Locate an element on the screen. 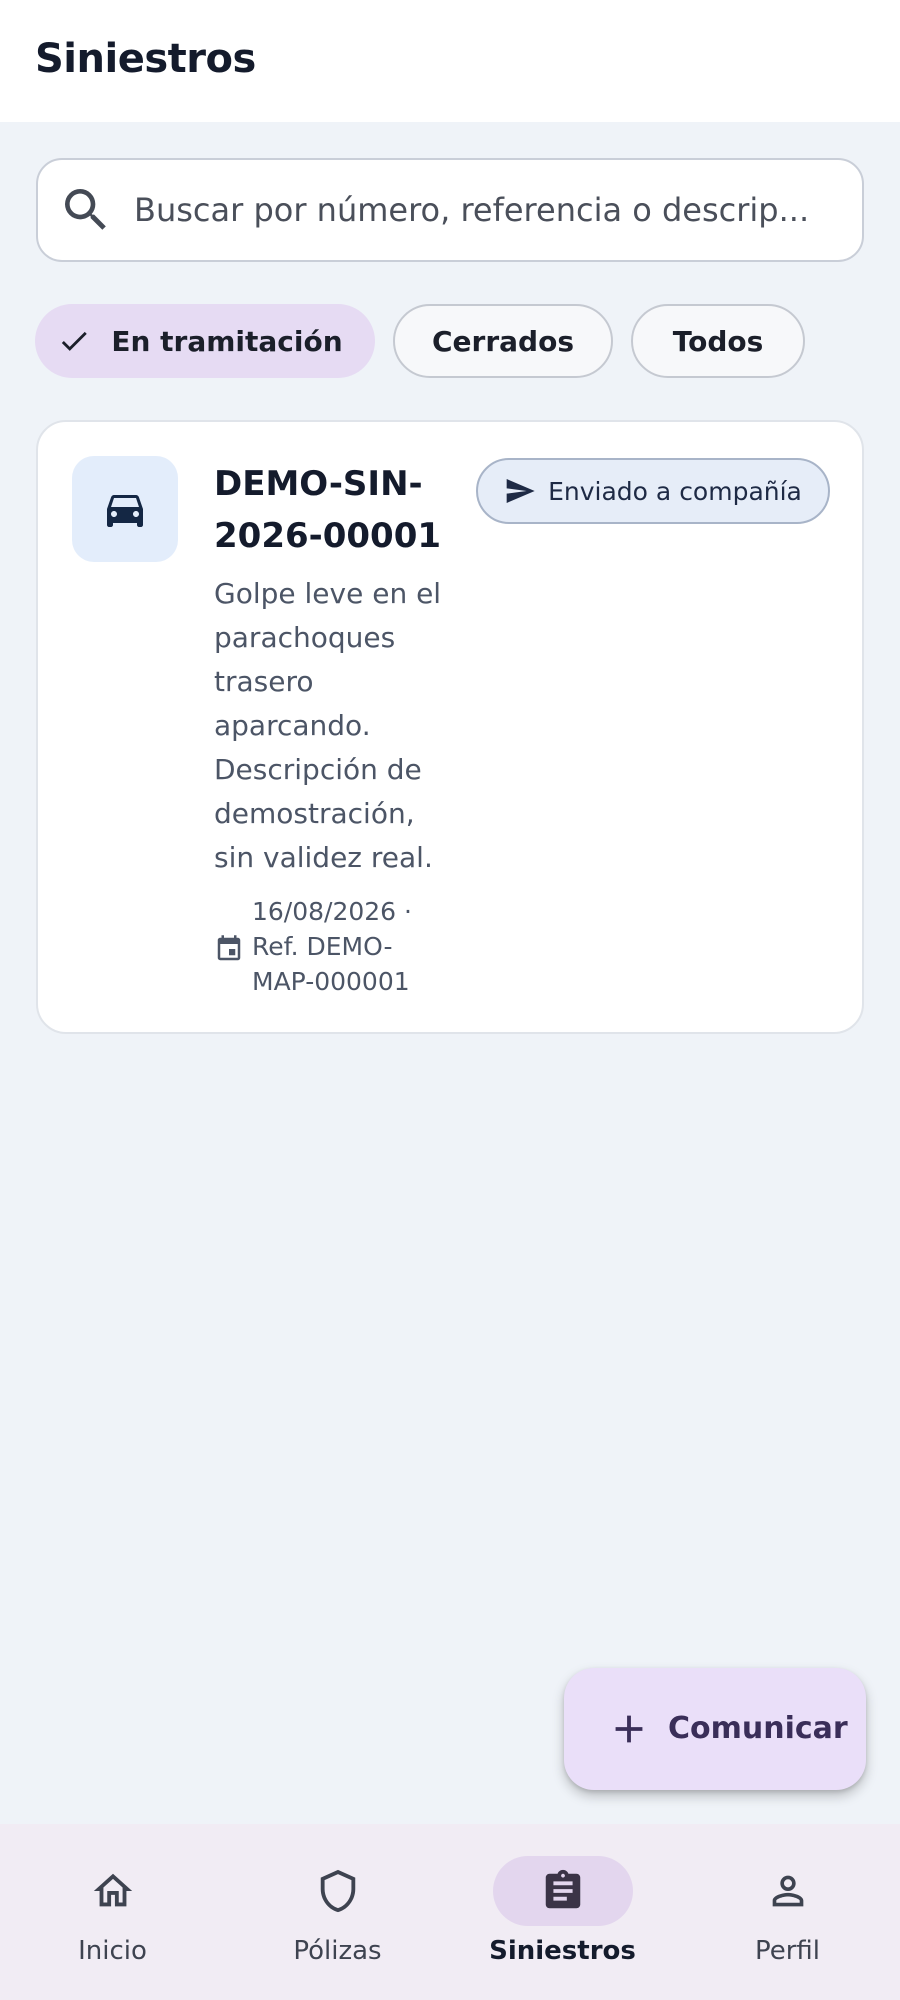  nav-item-siniestros: Siniestros is located at coordinates (562, 1912).